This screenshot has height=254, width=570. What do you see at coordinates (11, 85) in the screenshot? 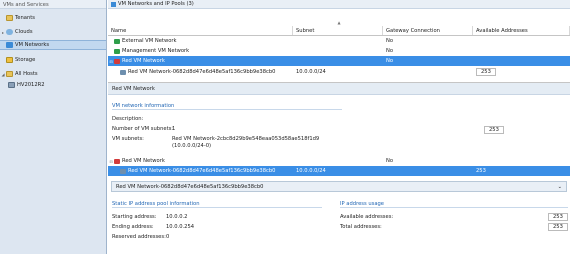
I see `host-icon` at bounding box center [11, 85].